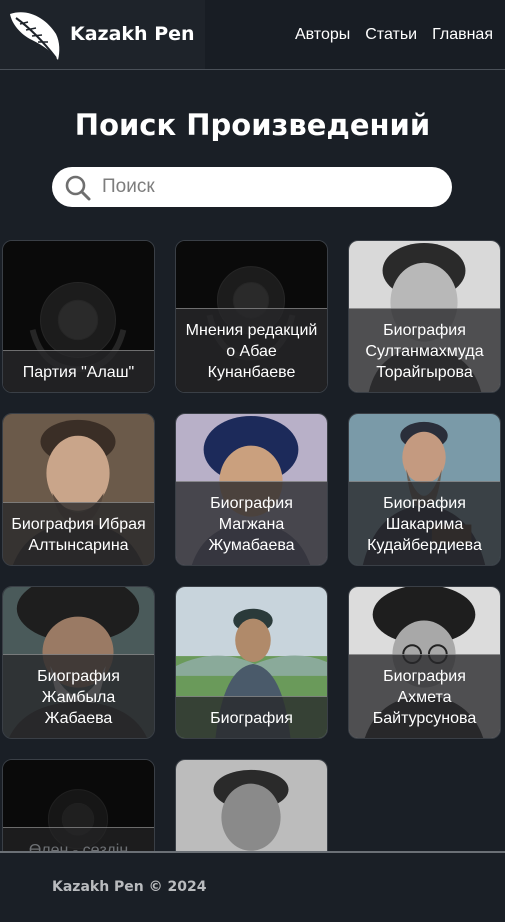 This screenshot has width=505, height=922. Describe the element at coordinates (78, 371) in the screenshot. I see `card-caption: Партия "Алаш"` at that location.